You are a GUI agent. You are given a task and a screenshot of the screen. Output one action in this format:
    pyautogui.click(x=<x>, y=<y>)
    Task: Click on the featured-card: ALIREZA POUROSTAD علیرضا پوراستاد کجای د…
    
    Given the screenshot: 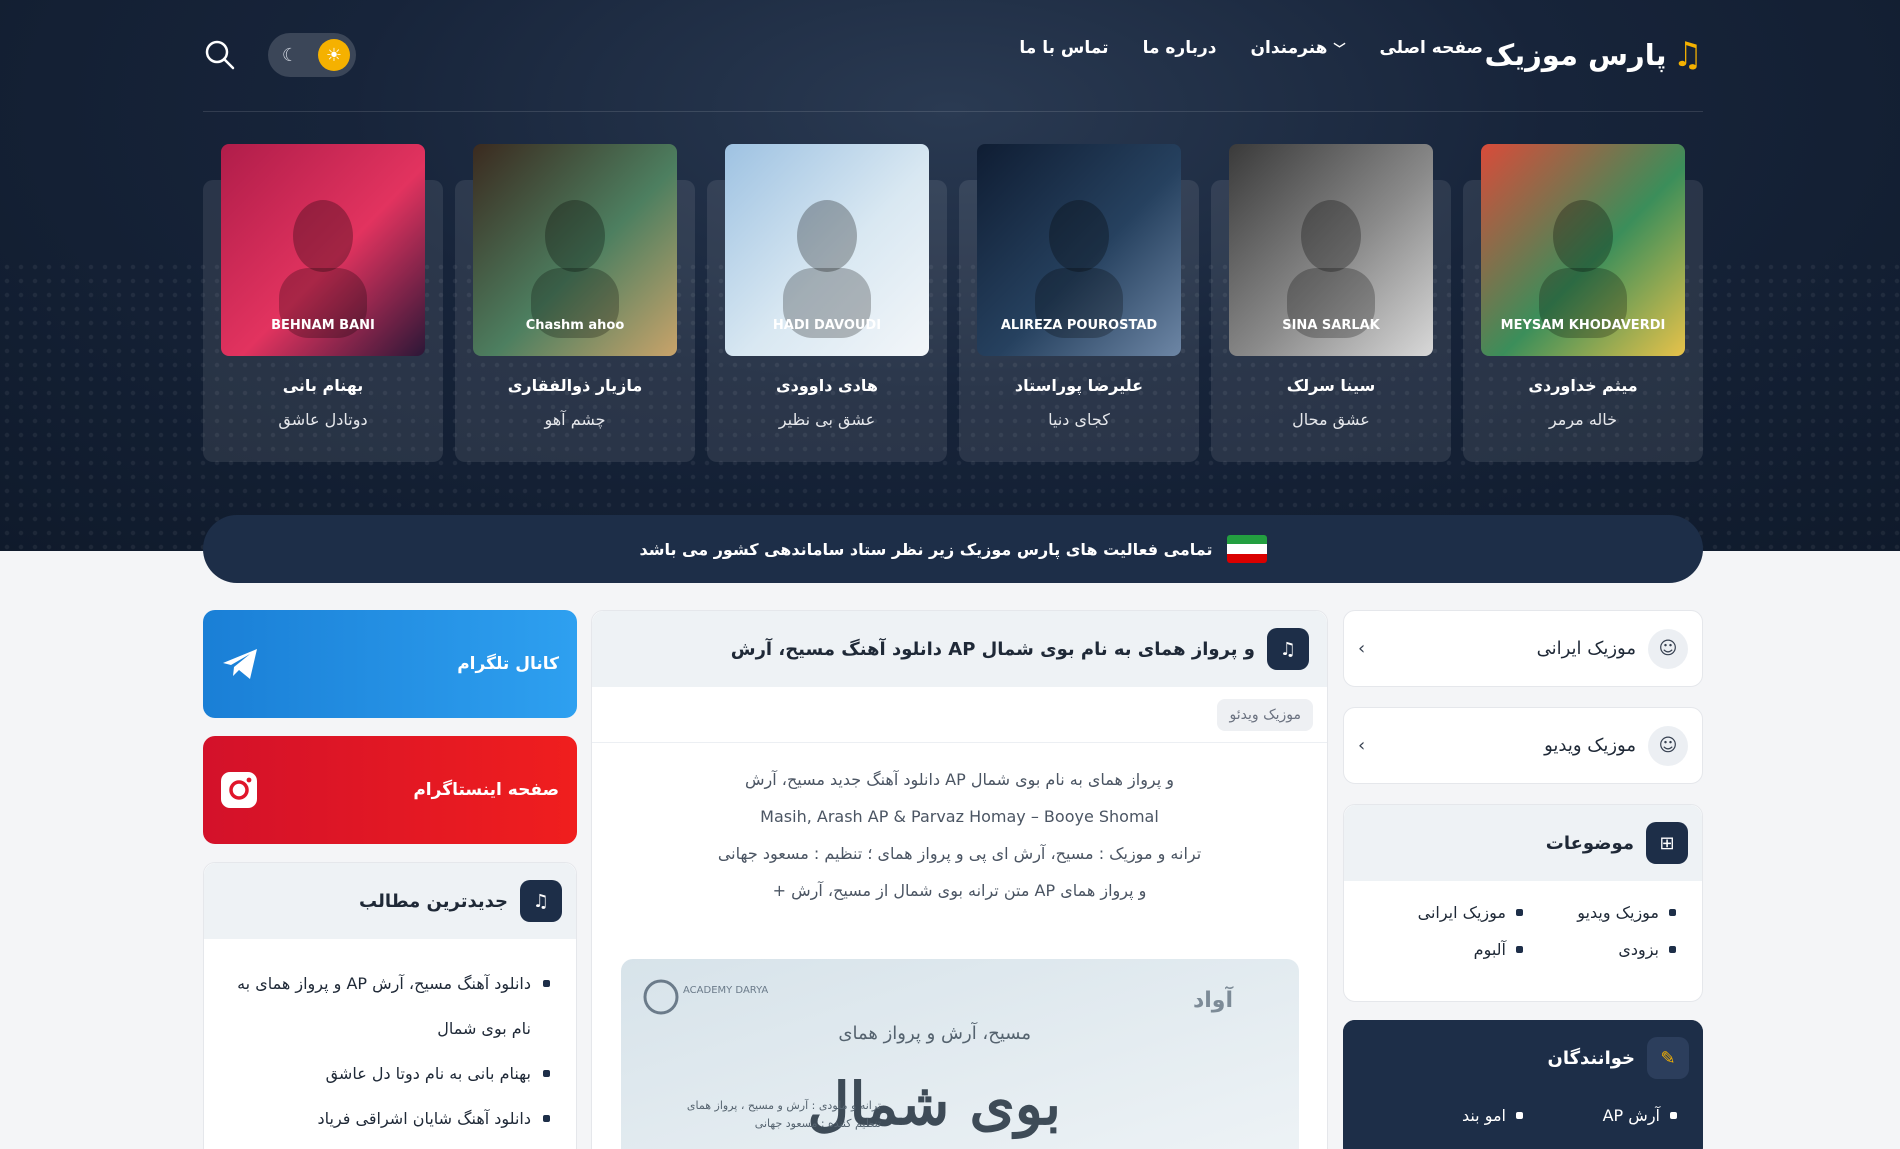 What is the action you would take?
    pyautogui.click(x=1079, y=301)
    